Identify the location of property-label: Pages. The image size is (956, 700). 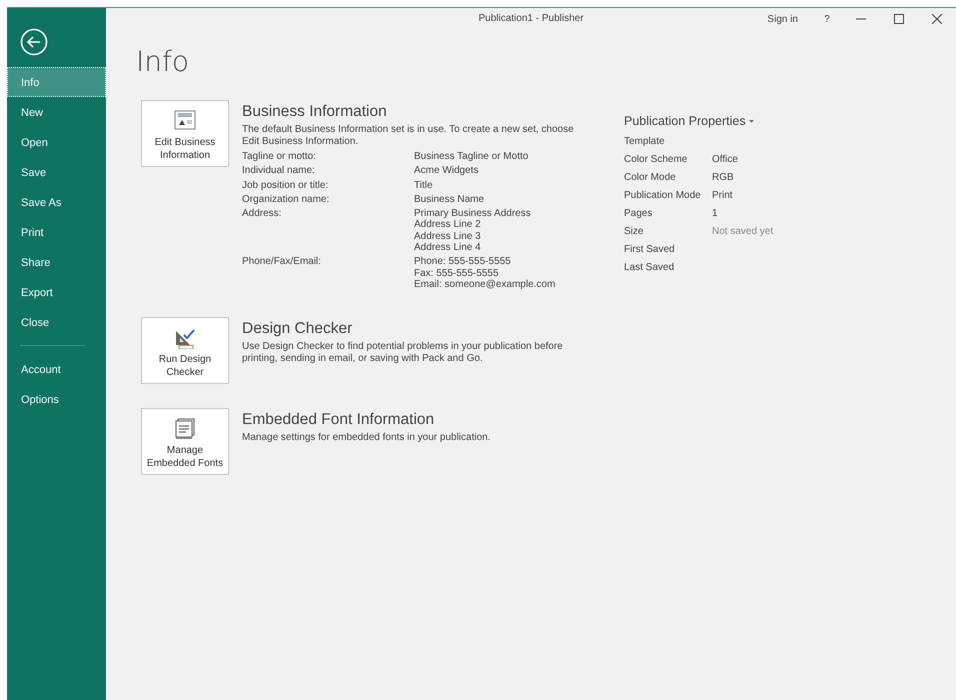
(639, 214).